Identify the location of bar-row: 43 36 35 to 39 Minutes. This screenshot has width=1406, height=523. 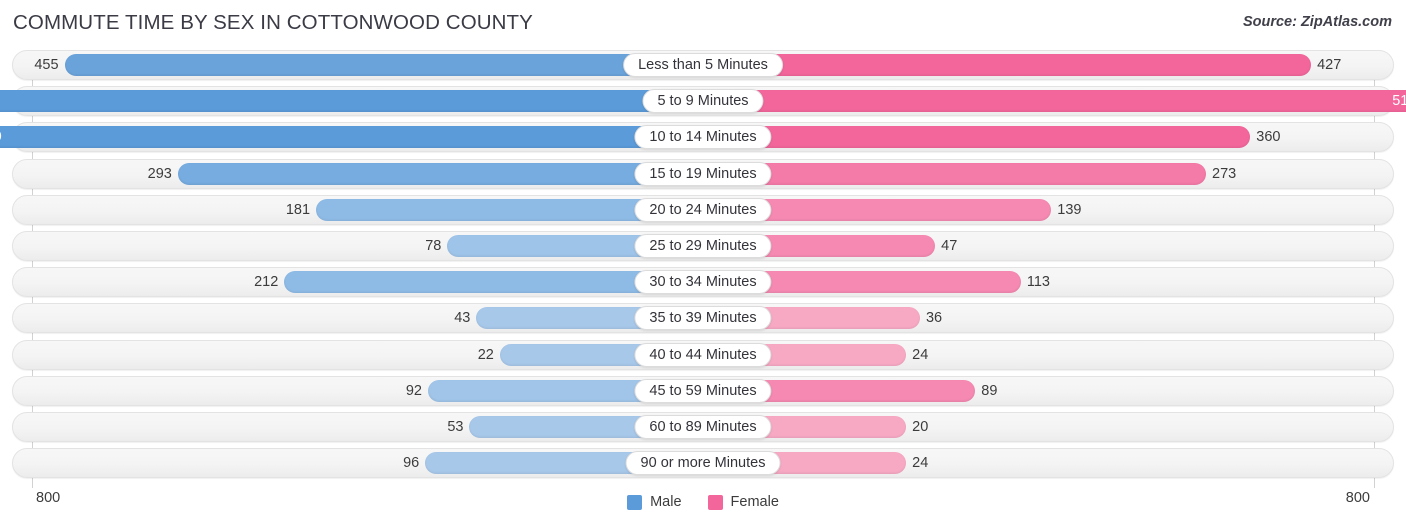
(703, 318).